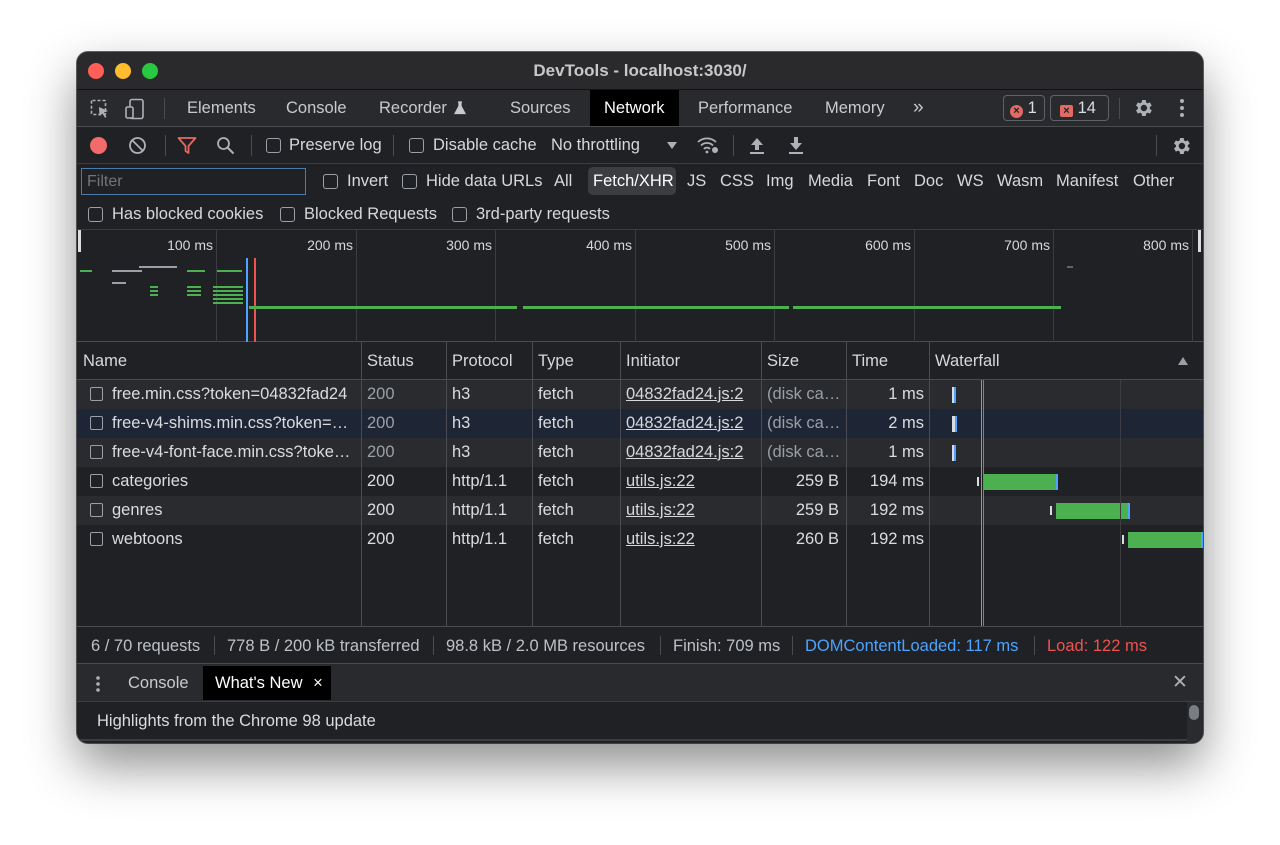  I want to click on inspect-element-icon, so click(100, 109).